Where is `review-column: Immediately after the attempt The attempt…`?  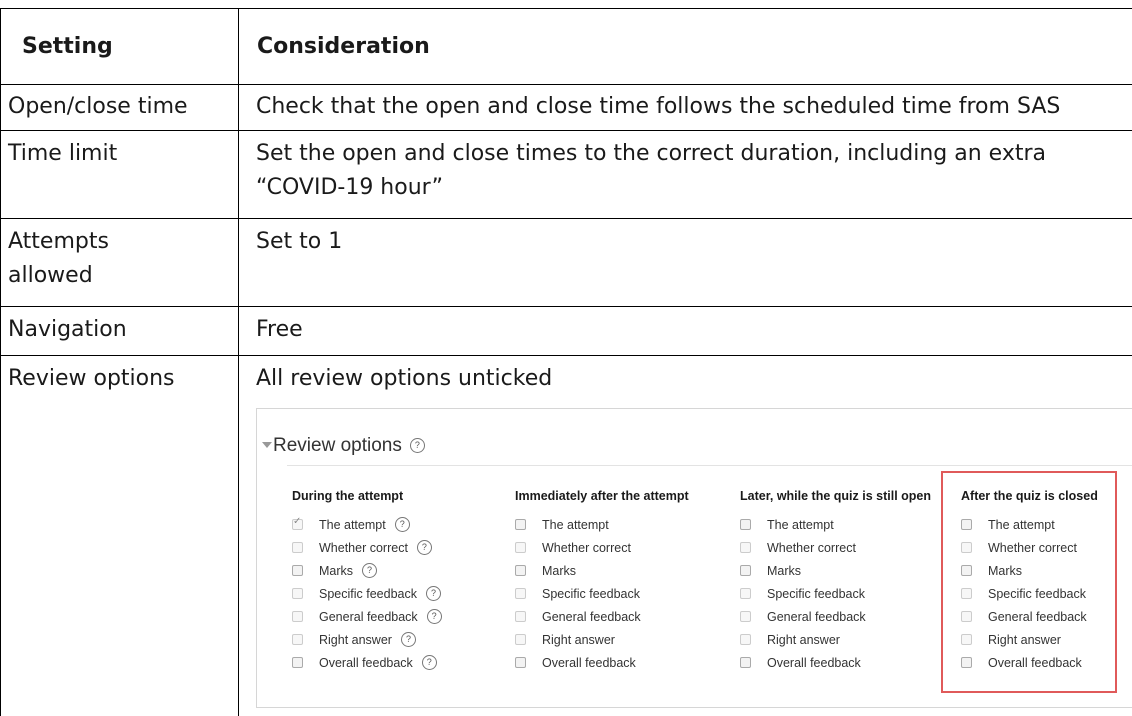
review-column: Immediately after the attempt The attempt… is located at coordinates (602, 581).